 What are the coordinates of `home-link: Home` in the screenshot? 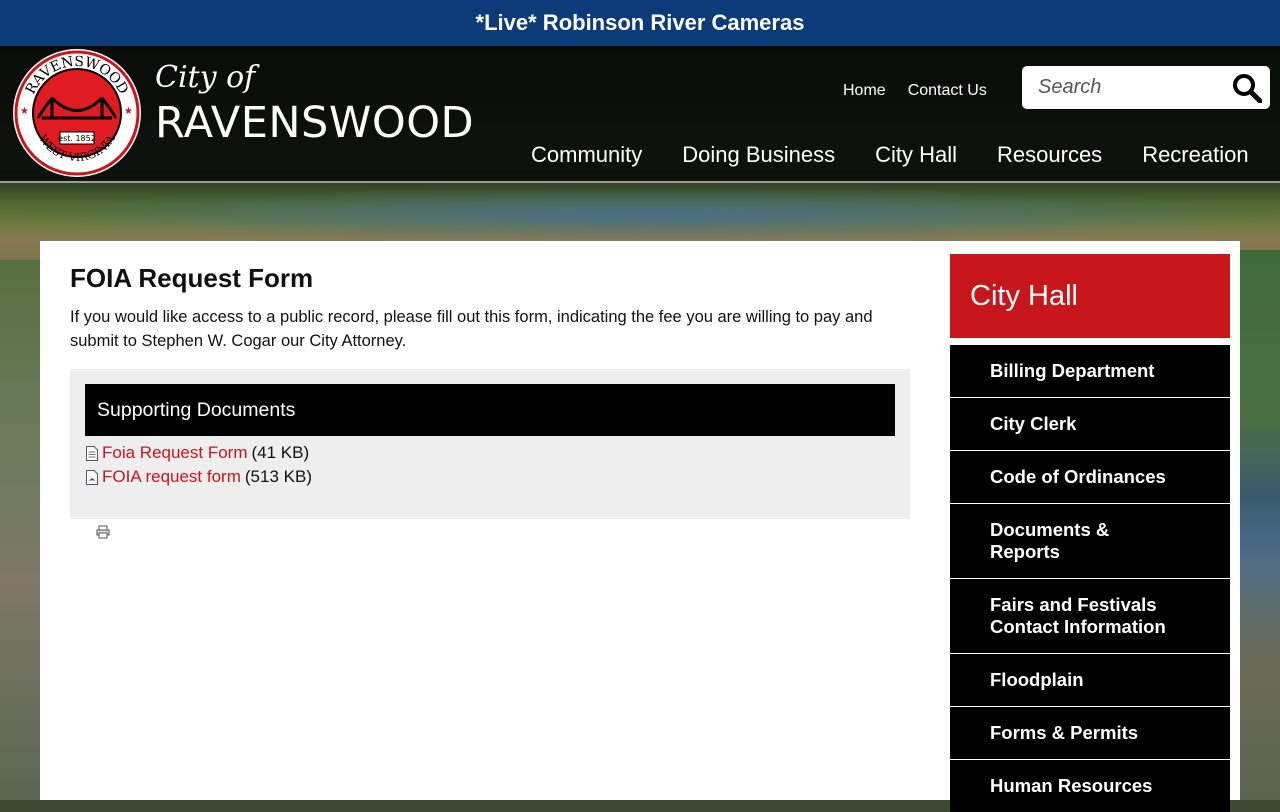 It's located at (864, 91).